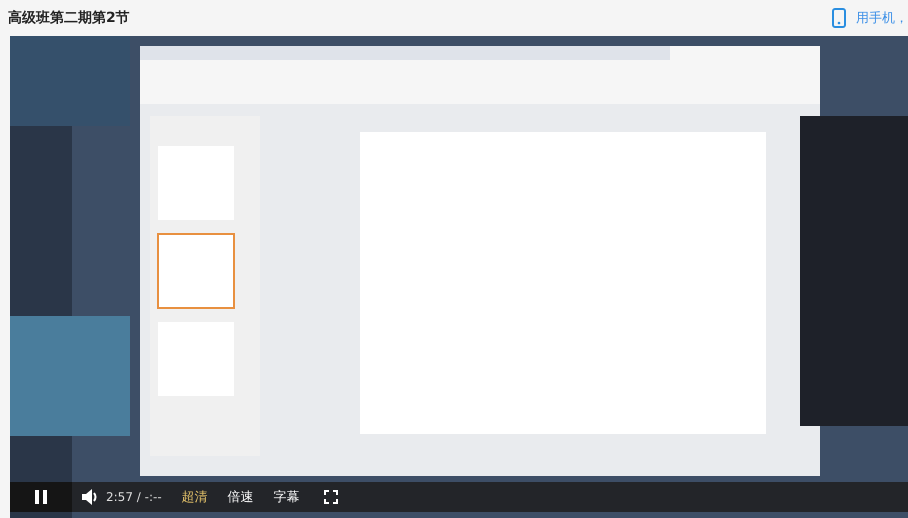 The image size is (908, 518). What do you see at coordinates (195, 497) in the screenshot?
I see `quality-button: 超清` at bounding box center [195, 497].